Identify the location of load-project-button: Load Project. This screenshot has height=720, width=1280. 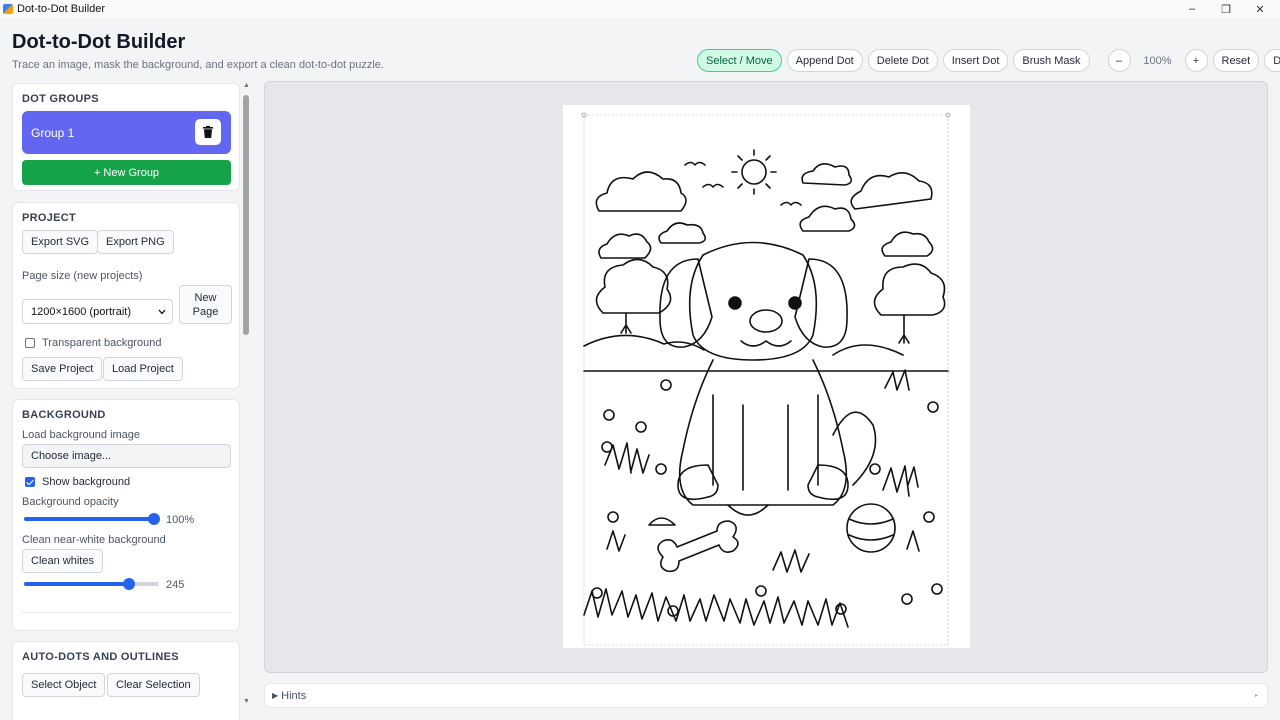
(143, 369).